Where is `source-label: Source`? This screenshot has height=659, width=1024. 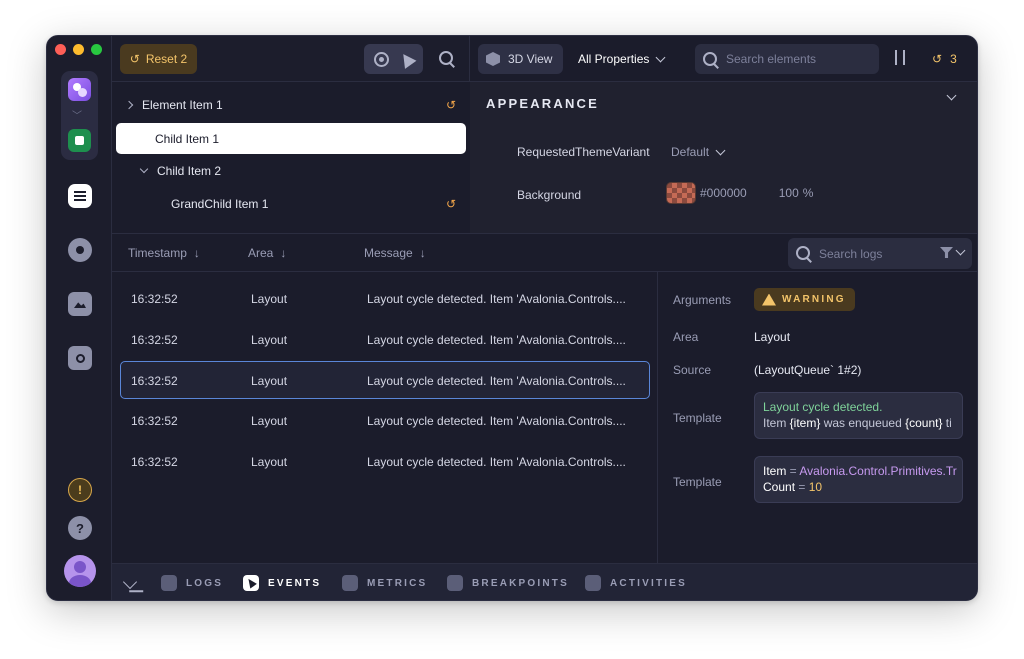
source-label: Source is located at coordinates (692, 370).